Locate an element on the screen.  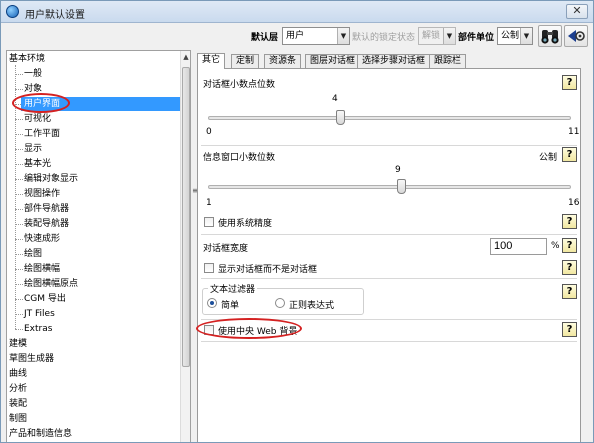
tab-resource-bar: 资源条 is located at coordinates (283, 61).